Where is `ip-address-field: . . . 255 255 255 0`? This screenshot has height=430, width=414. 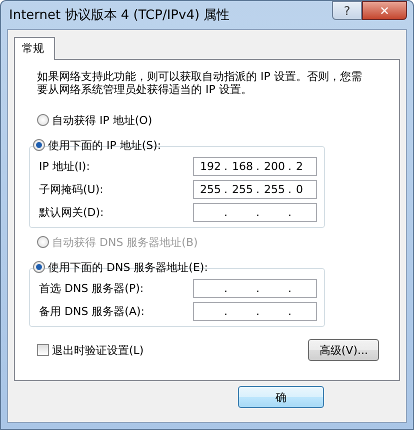
ip-address-field: . . . 255 255 255 0 is located at coordinates (255, 189).